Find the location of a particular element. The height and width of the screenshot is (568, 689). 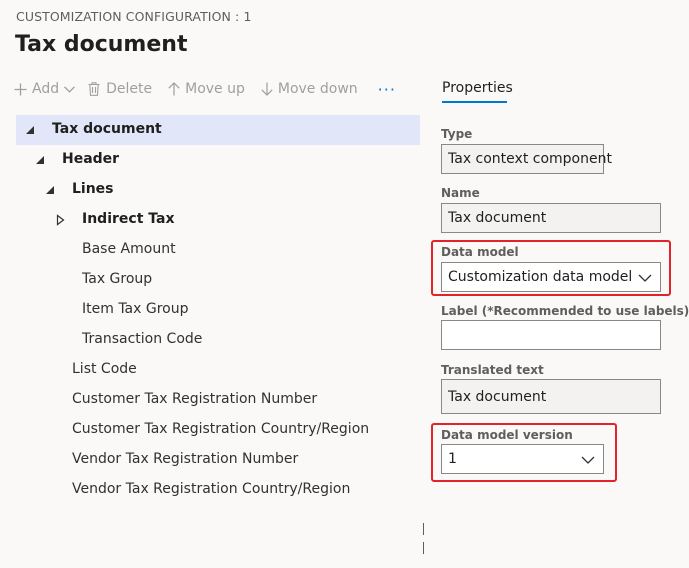

tree-item-label: Vendor Tax Registration Country/Region is located at coordinates (211, 489).